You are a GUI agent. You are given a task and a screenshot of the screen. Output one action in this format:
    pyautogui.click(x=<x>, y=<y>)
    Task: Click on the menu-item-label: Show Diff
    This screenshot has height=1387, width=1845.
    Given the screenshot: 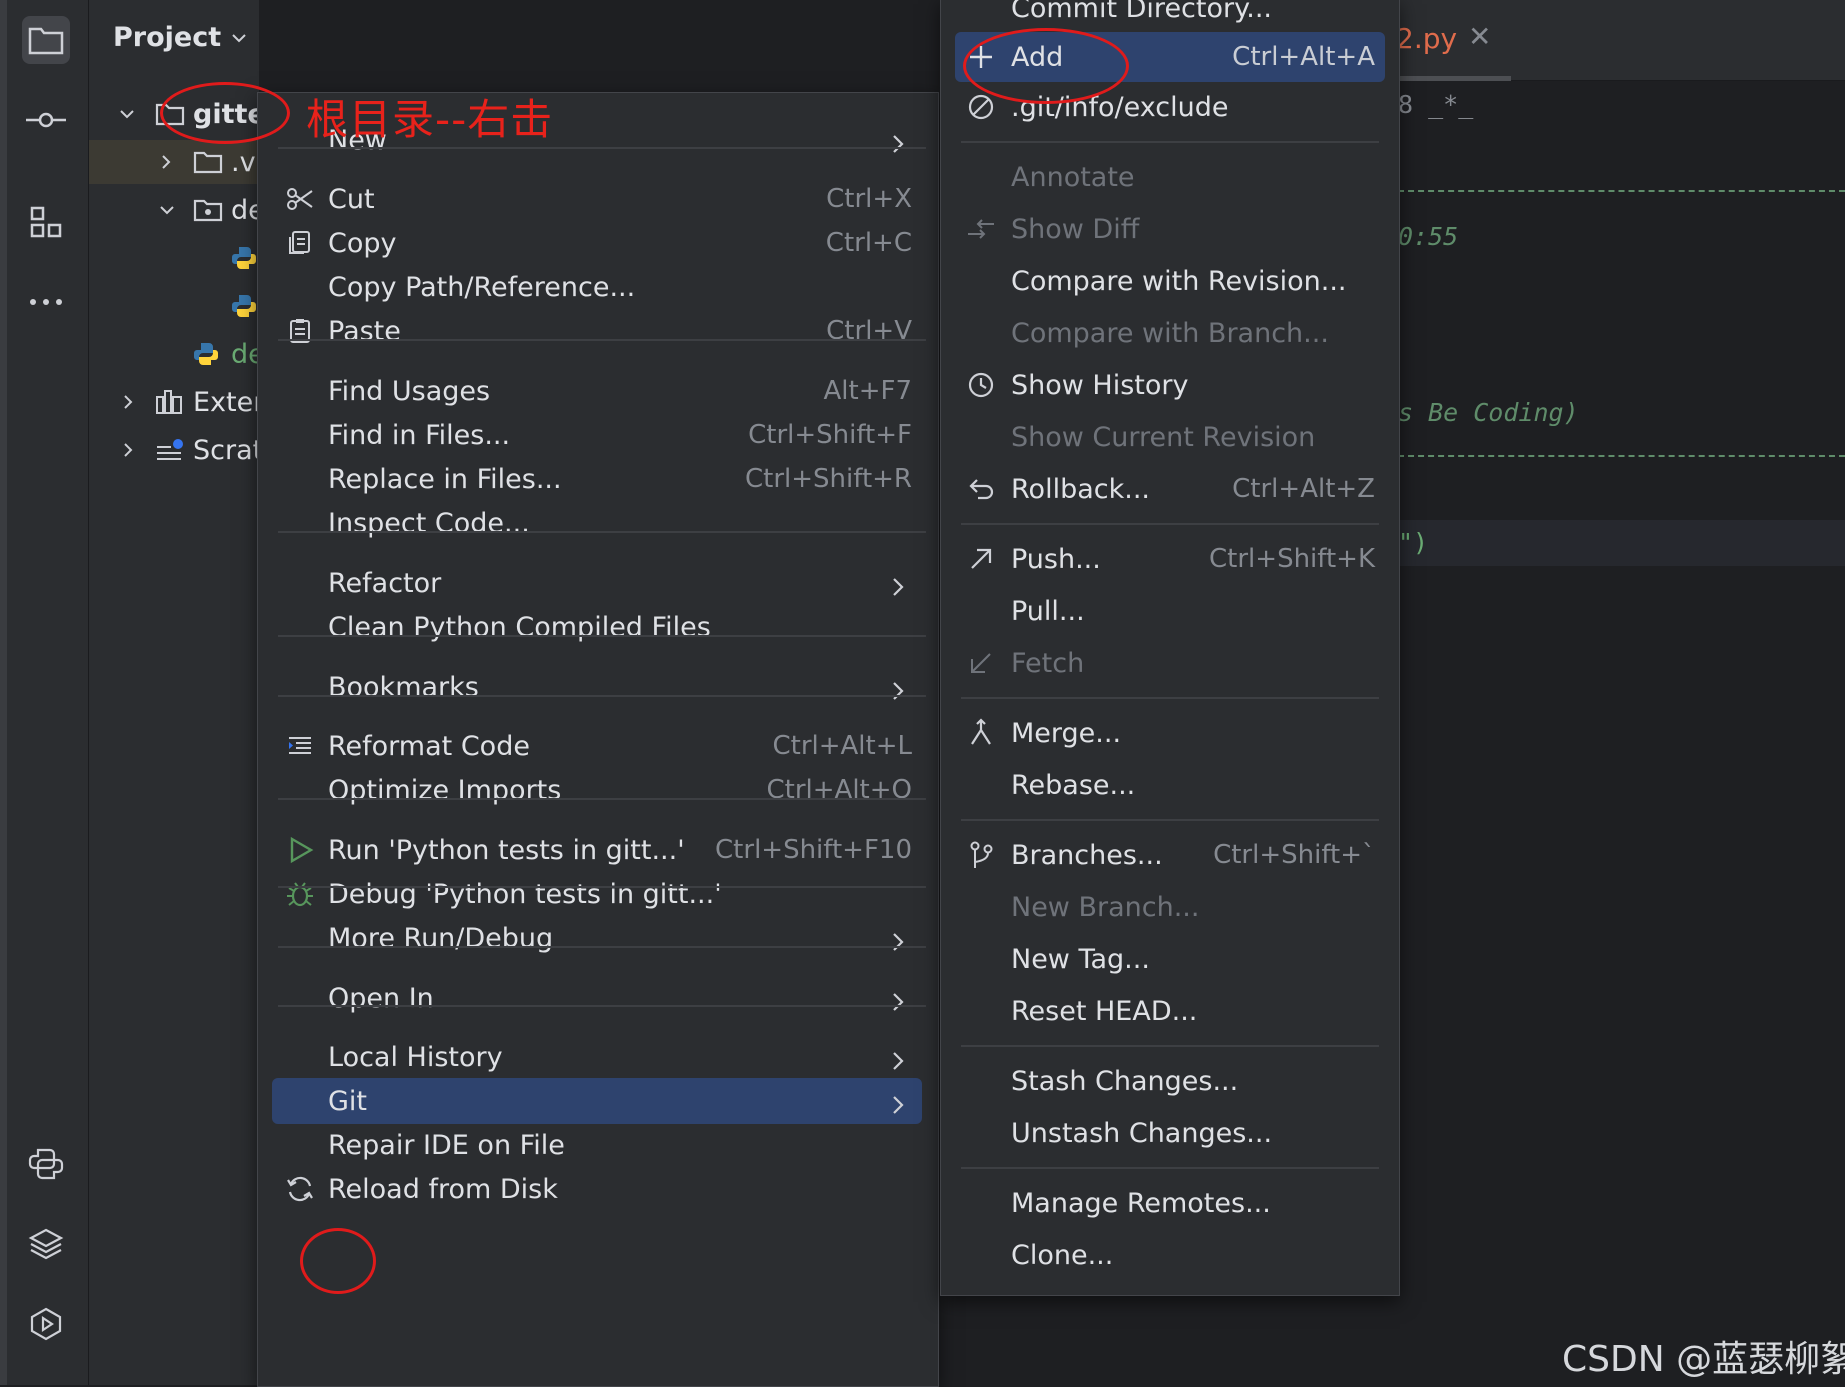 What is the action you would take?
    pyautogui.click(x=1075, y=229)
    